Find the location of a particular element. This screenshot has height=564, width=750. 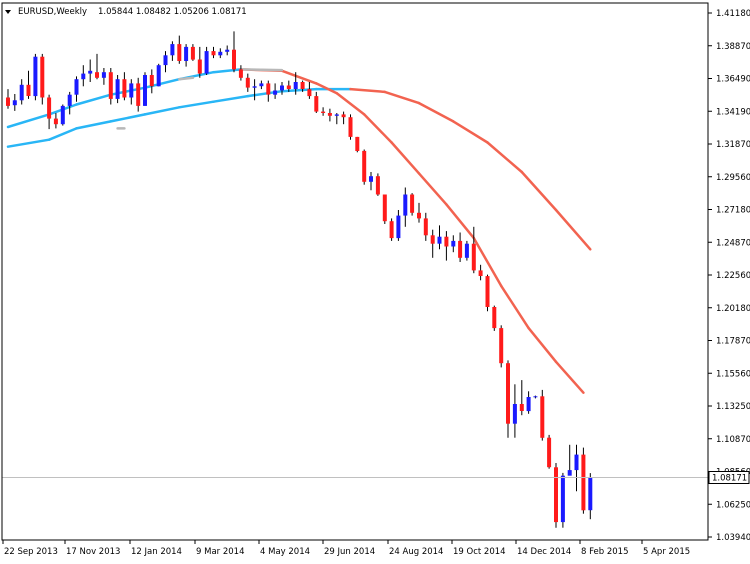

x-tick-label: 5 Apr 2015 is located at coordinates (666, 552).